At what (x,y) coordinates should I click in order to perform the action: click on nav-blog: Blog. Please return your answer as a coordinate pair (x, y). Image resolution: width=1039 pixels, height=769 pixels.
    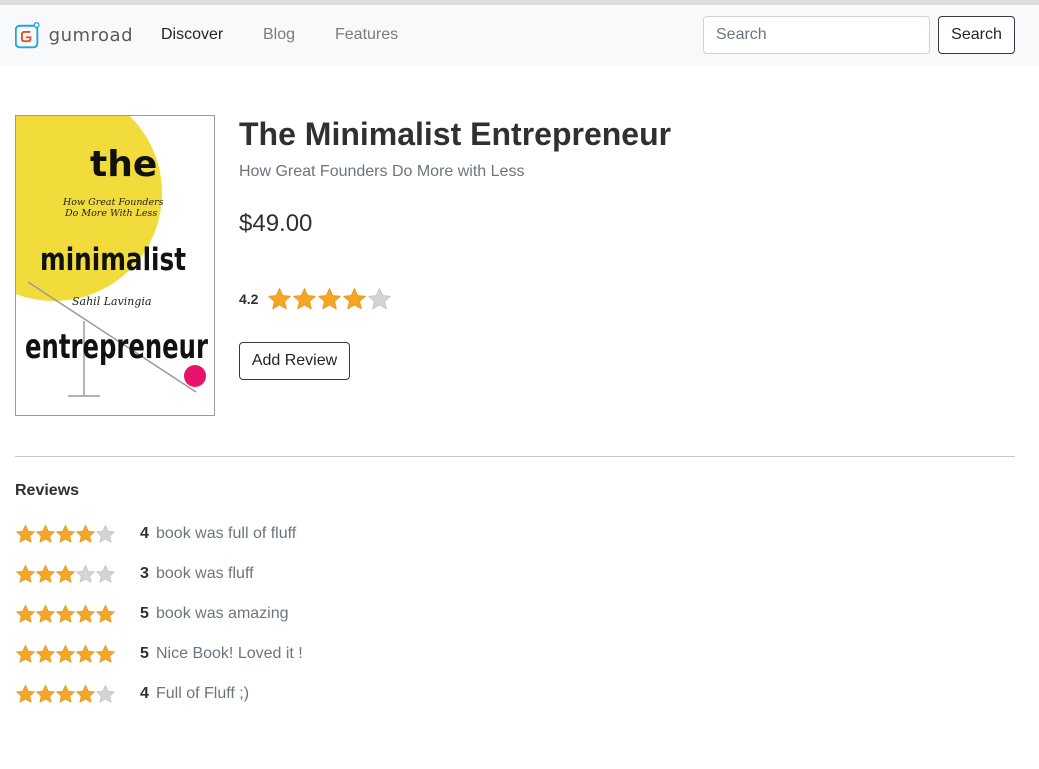
    Looking at the image, I should click on (279, 35).